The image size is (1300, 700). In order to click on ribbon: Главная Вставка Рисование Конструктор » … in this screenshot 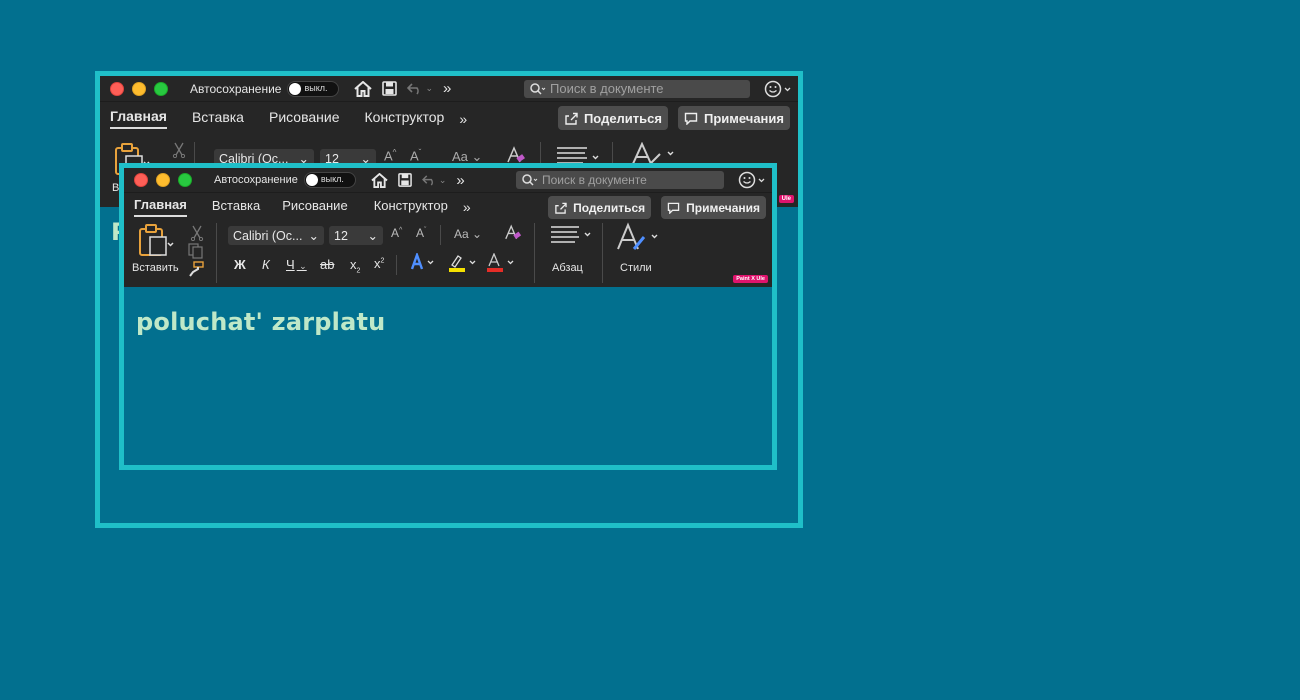, I will do `click(448, 239)`.